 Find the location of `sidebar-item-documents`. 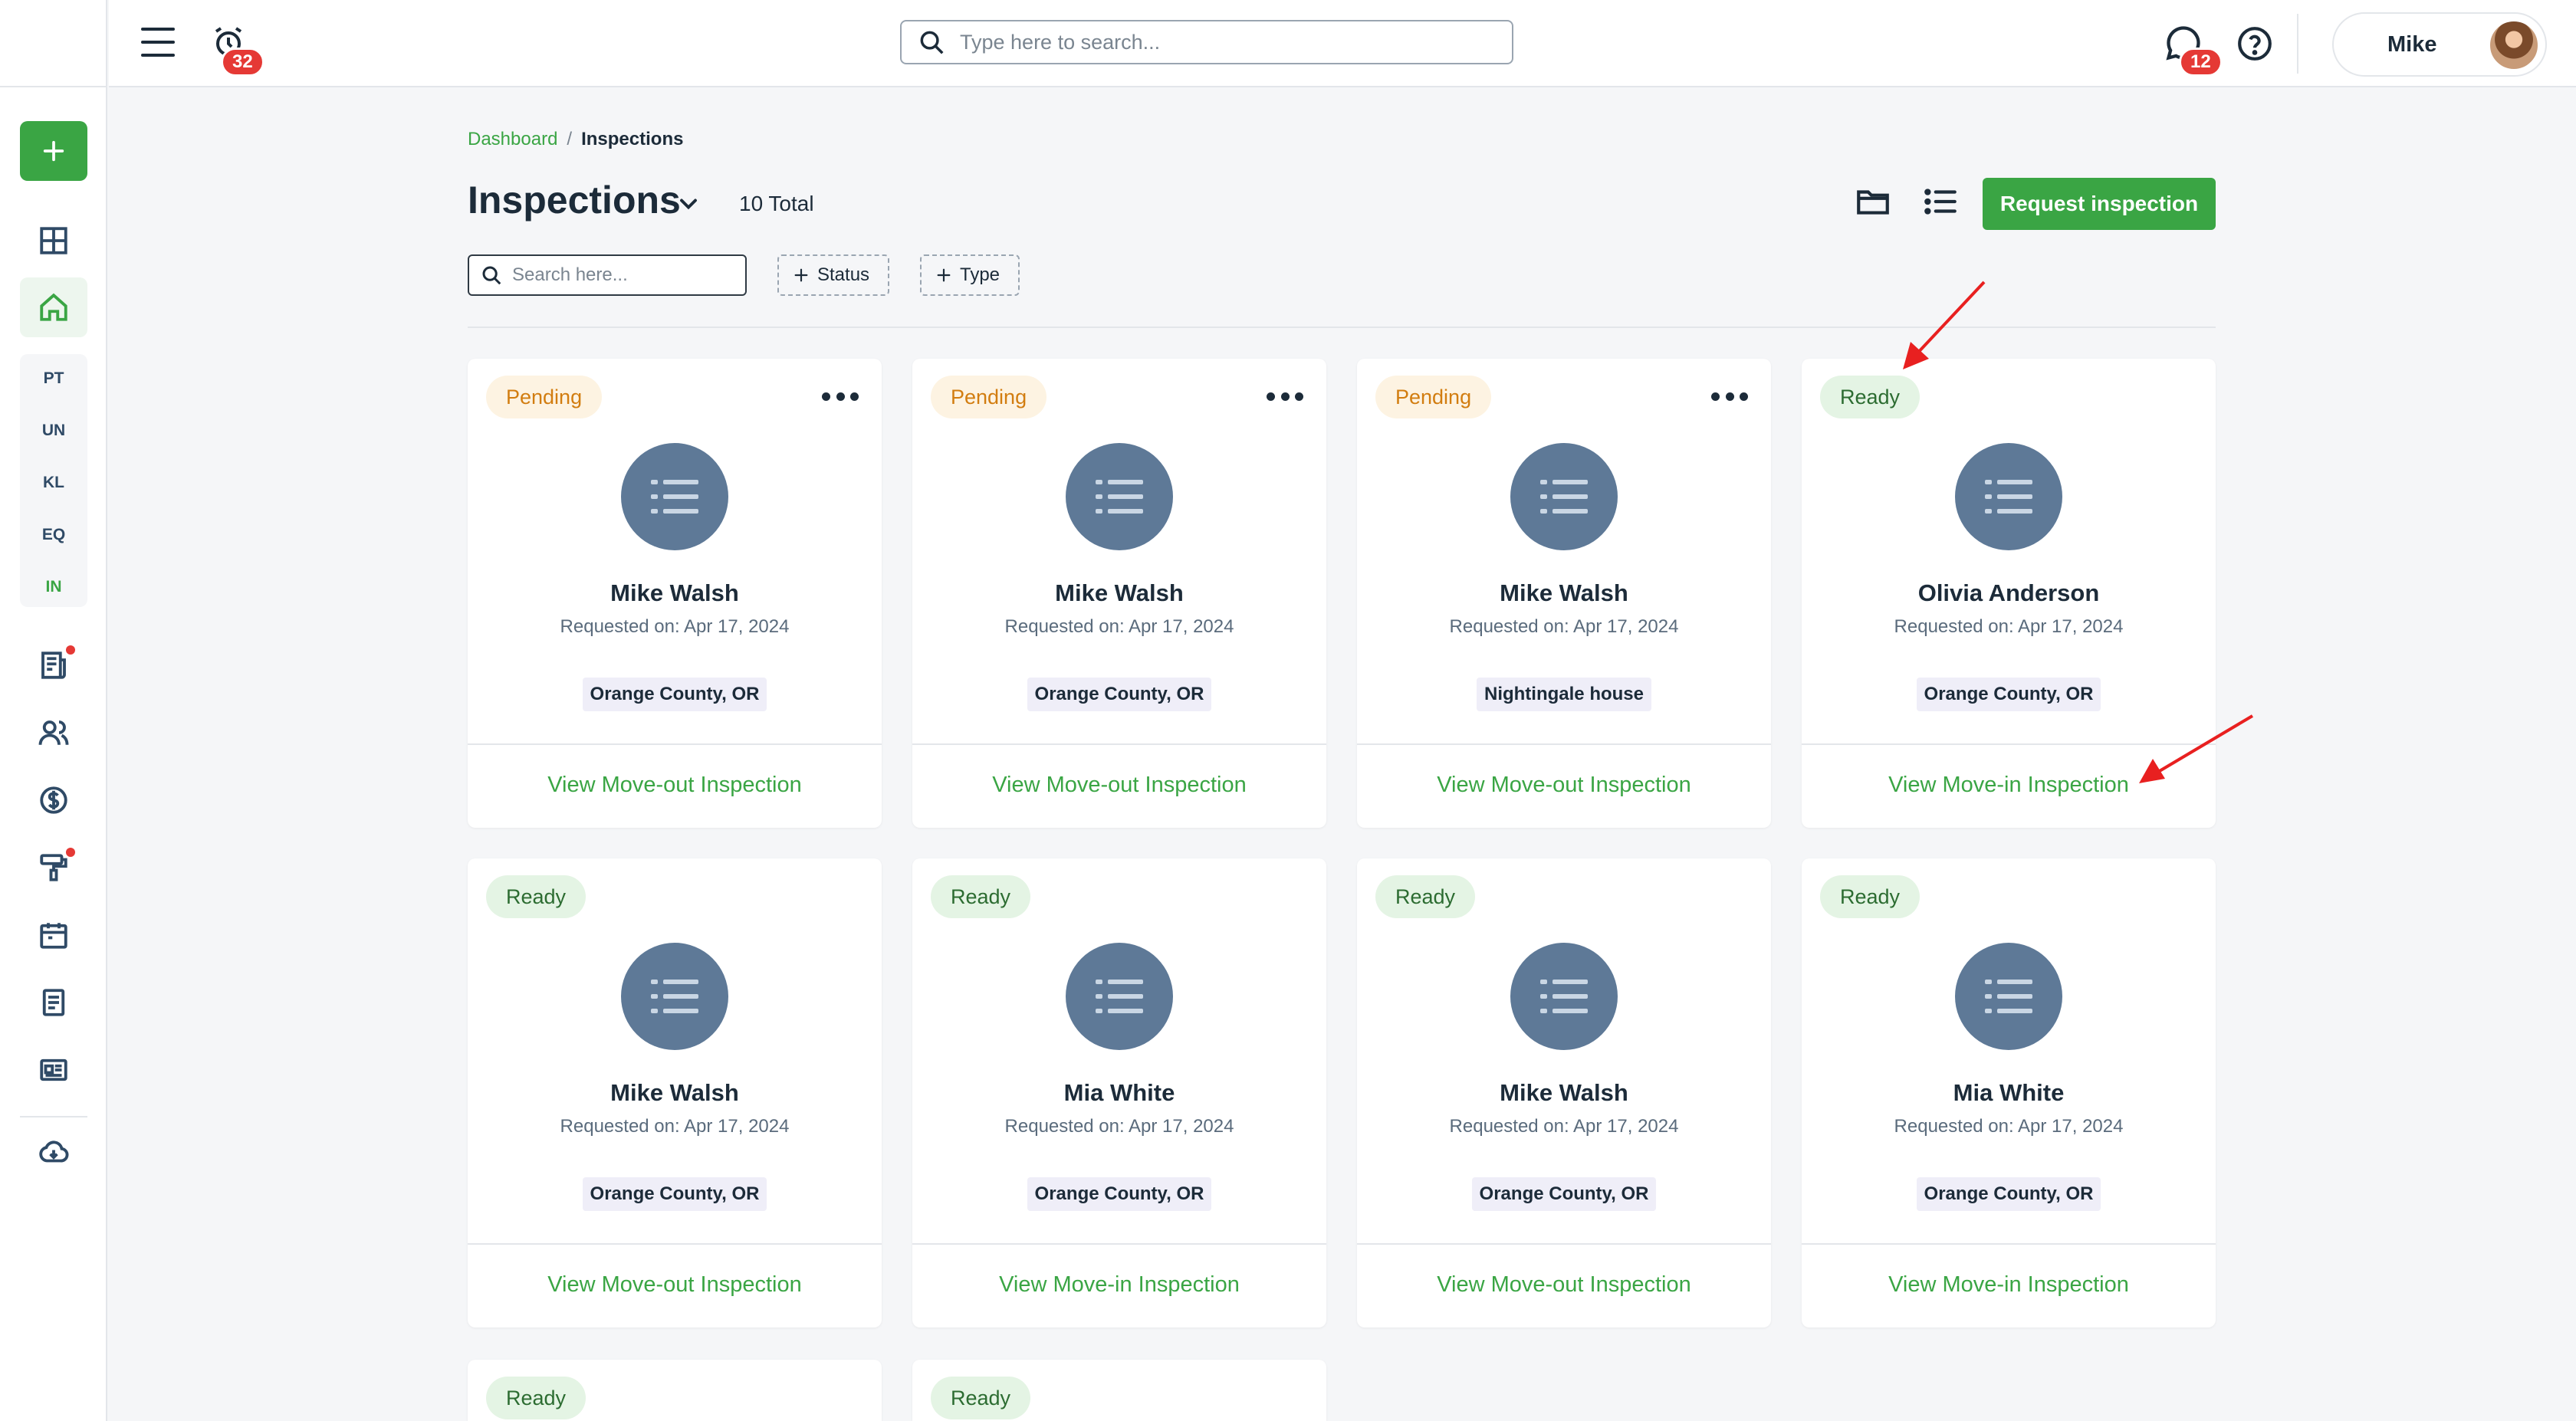

sidebar-item-documents is located at coordinates (54, 1003).